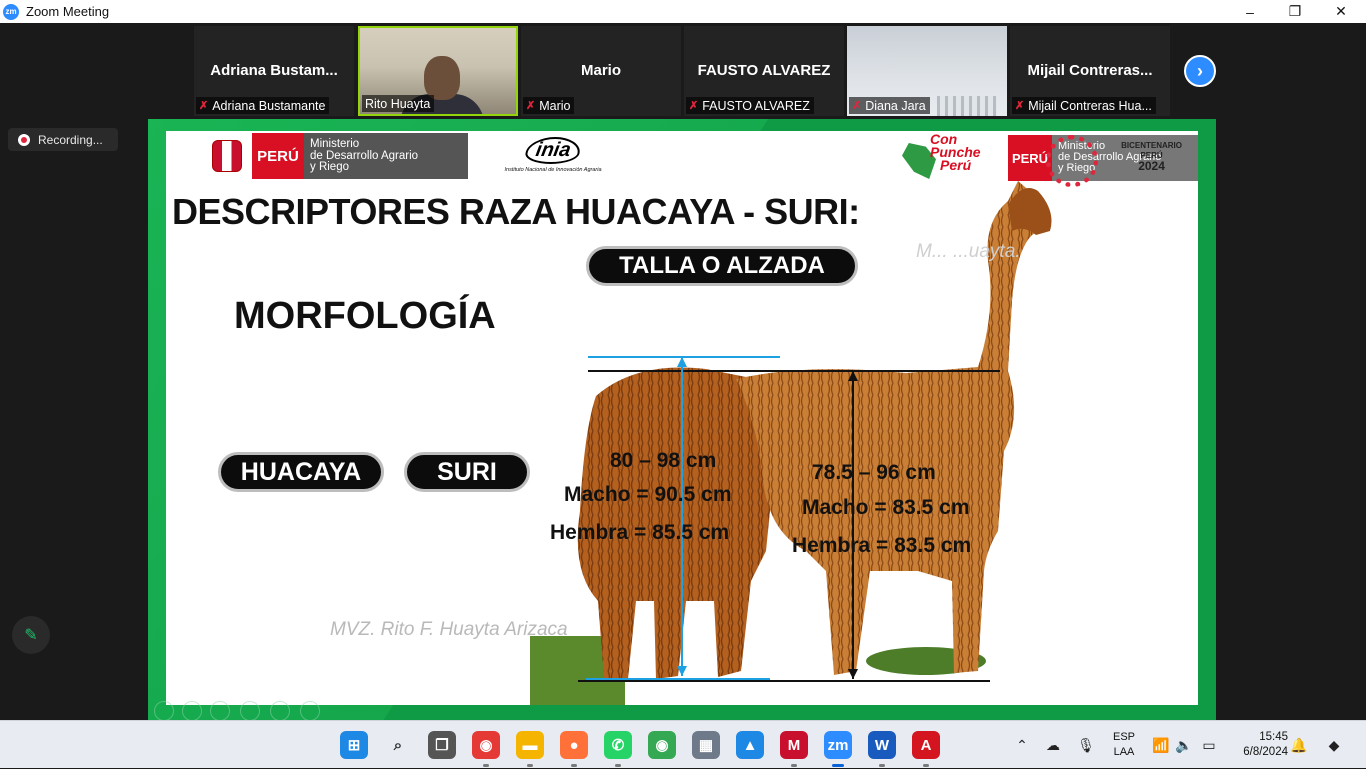 This screenshot has height=769, width=1366. What do you see at coordinates (530, 749) in the screenshot?
I see `folder-icon: ▬` at bounding box center [530, 749].